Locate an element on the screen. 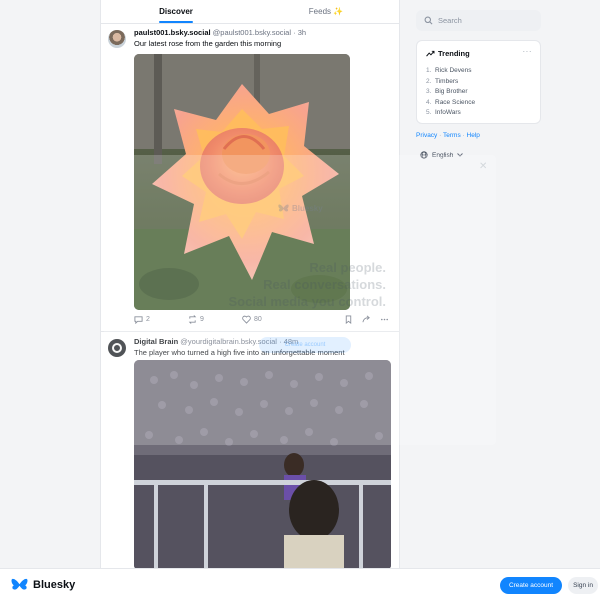 Image resolution: width=600 pixels, height=600 pixels. trending-rank: 1. is located at coordinates (429, 70).